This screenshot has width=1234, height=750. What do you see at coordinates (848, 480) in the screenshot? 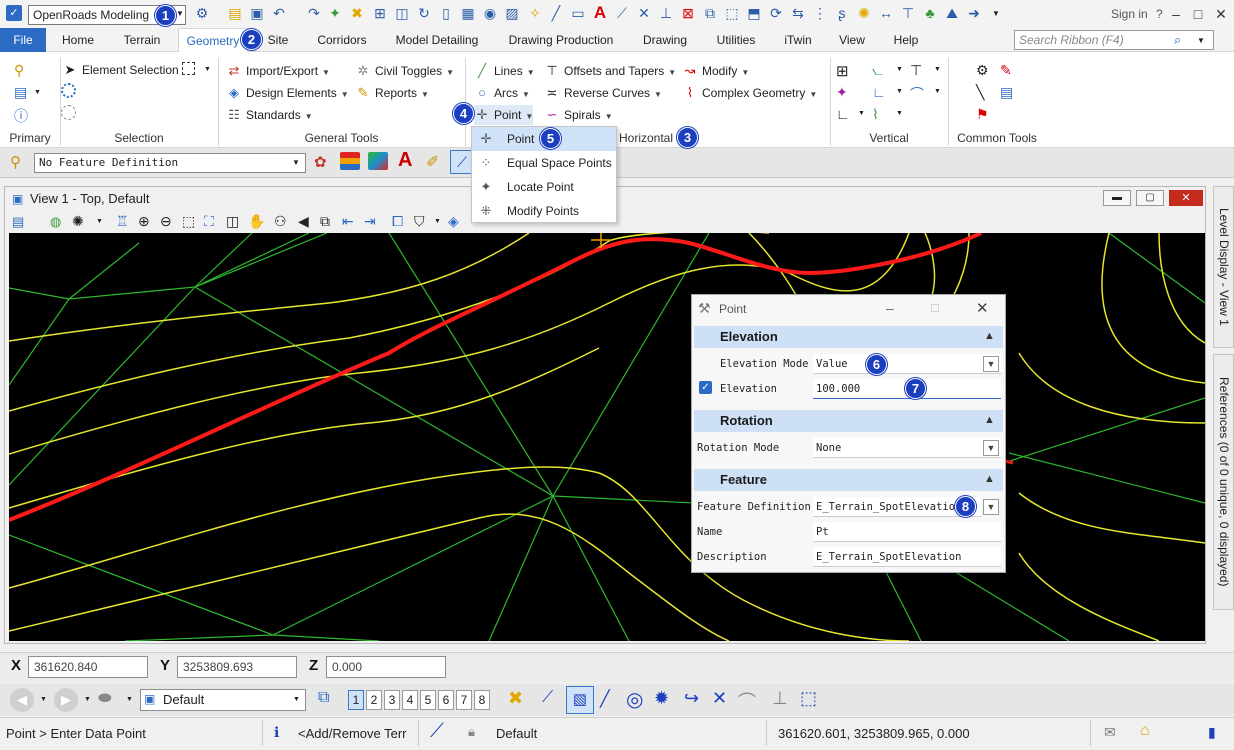
I see `feature-section-header: Feature` at bounding box center [848, 480].